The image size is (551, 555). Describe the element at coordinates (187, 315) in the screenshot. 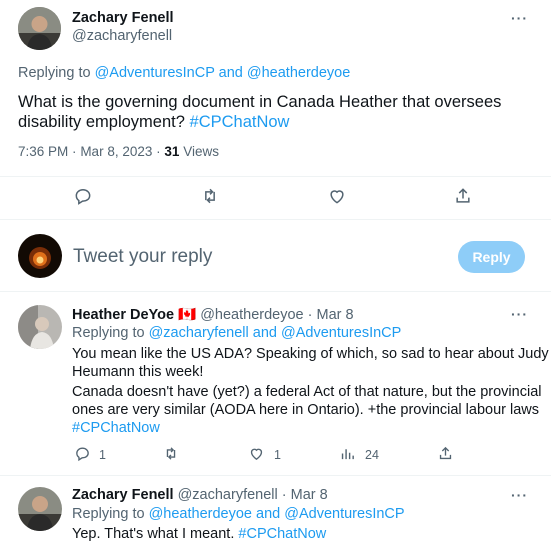

I see `flag-emoji: 🇨🇦` at that location.